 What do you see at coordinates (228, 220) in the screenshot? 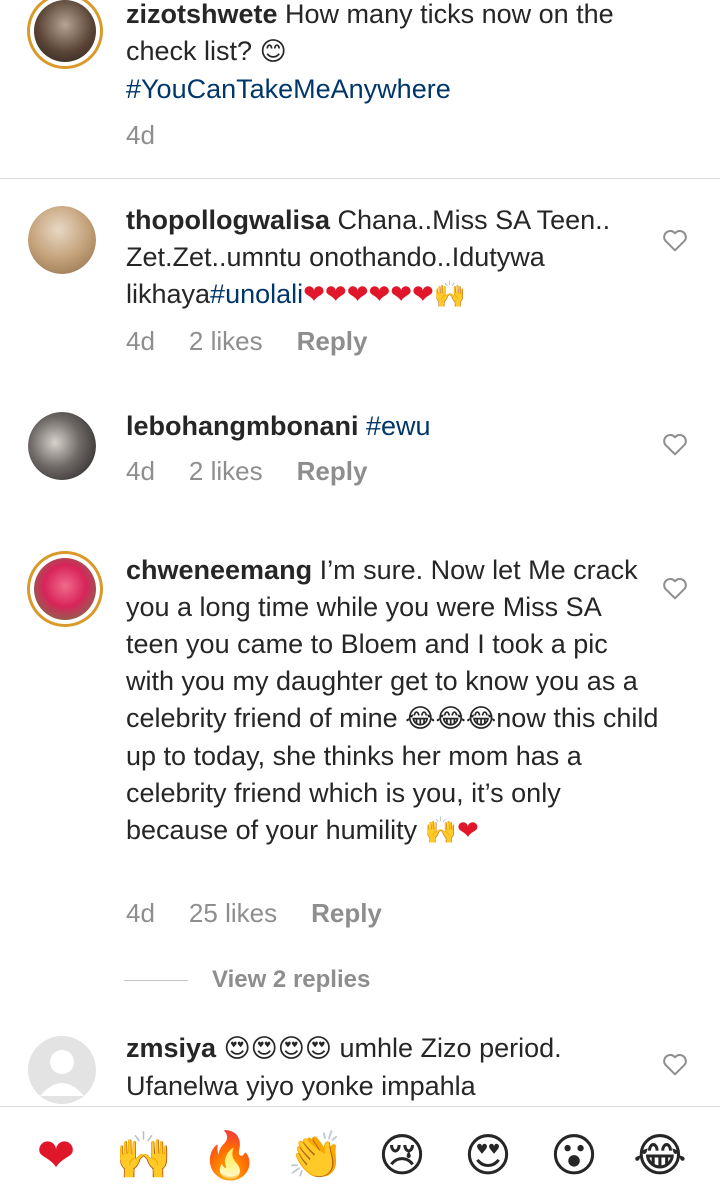
I see `comment-username: thopollogwalisa` at bounding box center [228, 220].